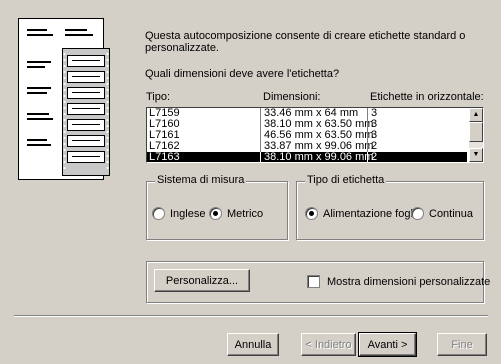 This screenshot has width=501, height=364. I want to click on radio-metrico: Metrico, so click(236, 213).